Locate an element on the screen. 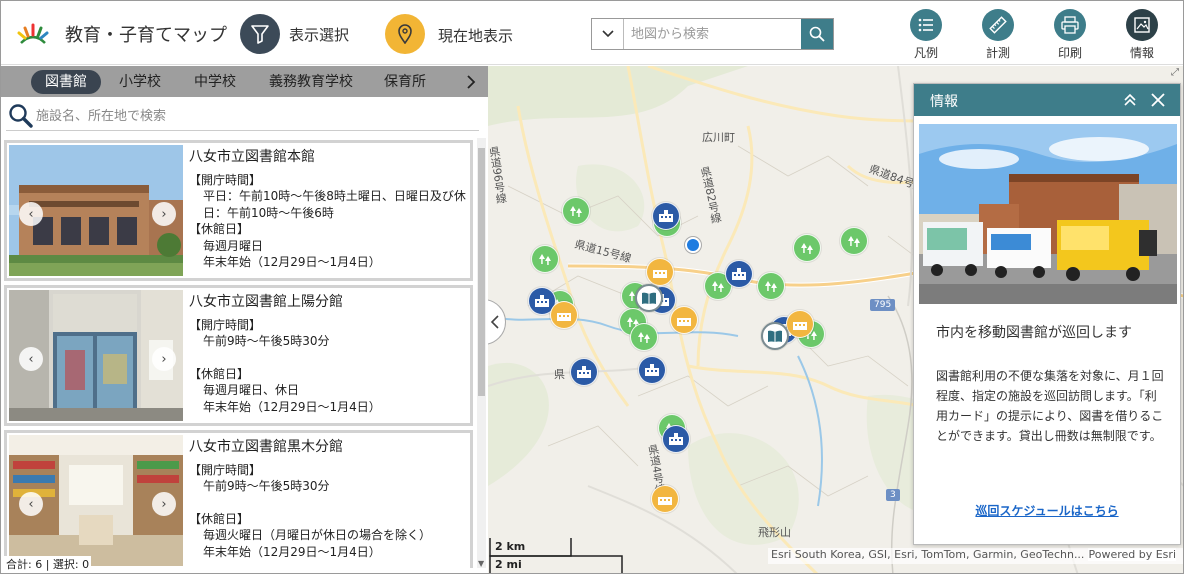 This screenshot has width=1184, height=574. tab-nursery: 保育所 is located at coordinates (405, 82).